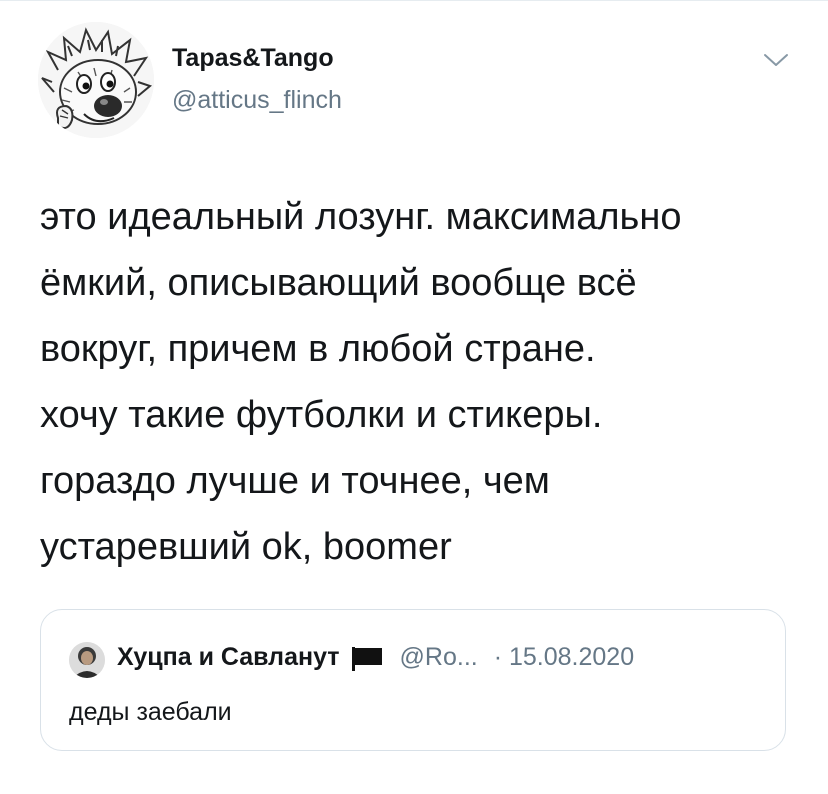 Image resolution: width=828 pixels, height=794 pixels. Describe the element at coordinates (228, 657) in the screenshot. I see `quoted-author-name: Хуцпа и Савланут` at that location.